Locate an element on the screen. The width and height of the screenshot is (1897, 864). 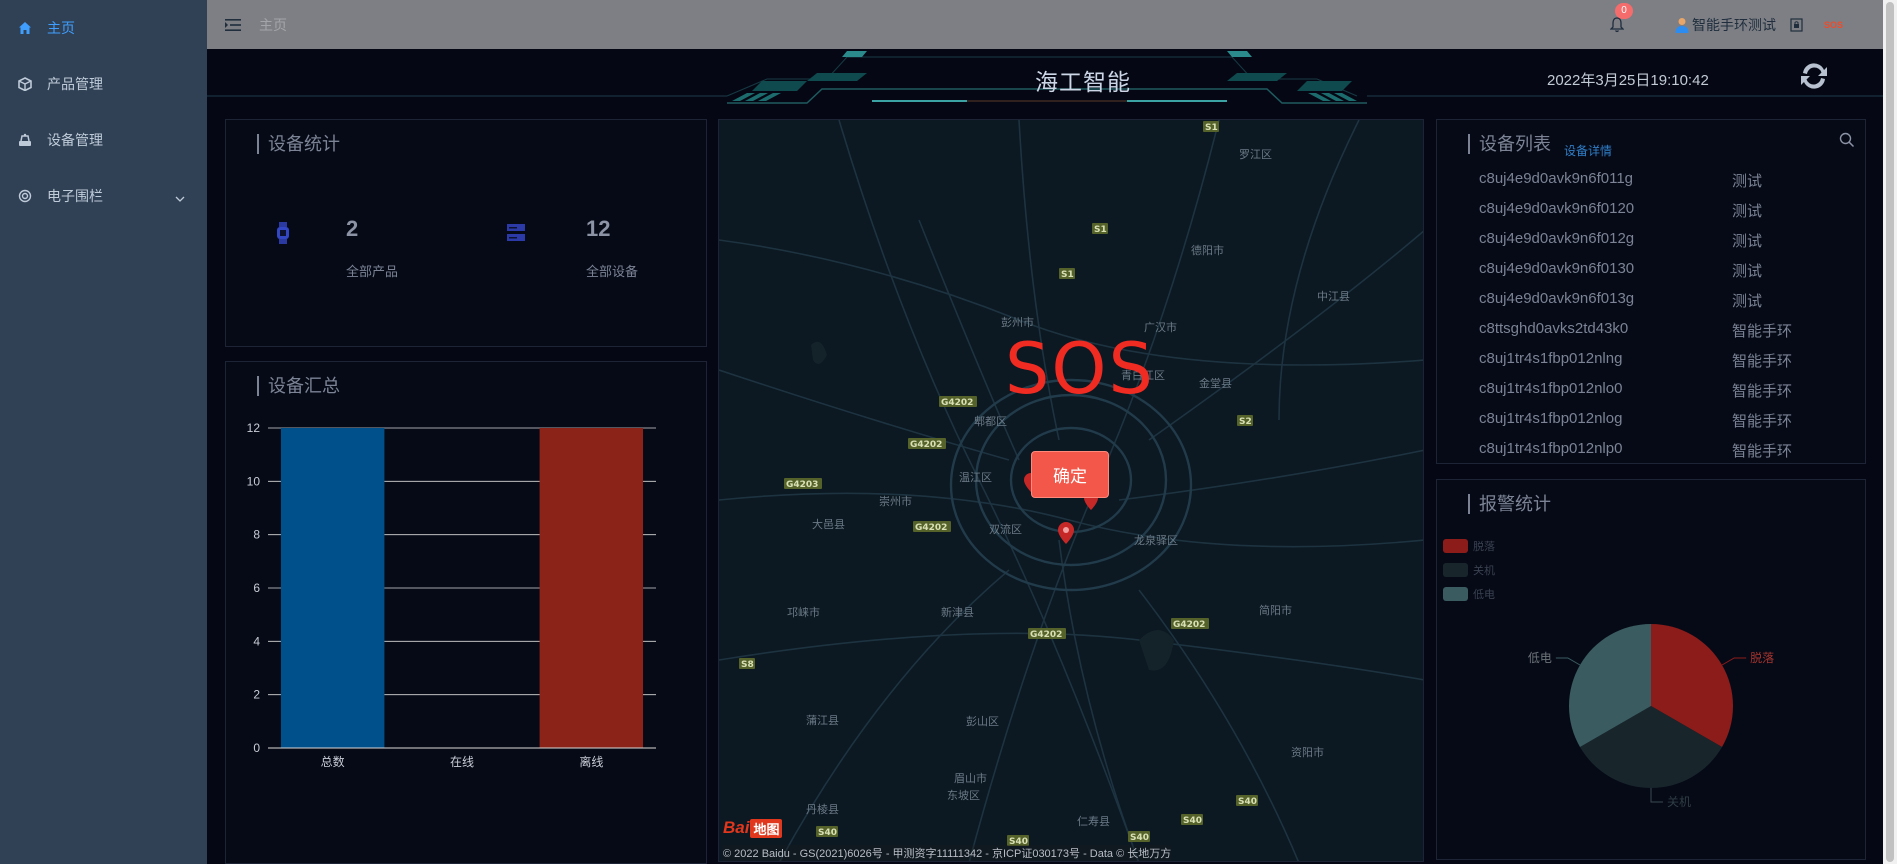
device-details-link: 设备详情 is located at coordinates (1588, 150).